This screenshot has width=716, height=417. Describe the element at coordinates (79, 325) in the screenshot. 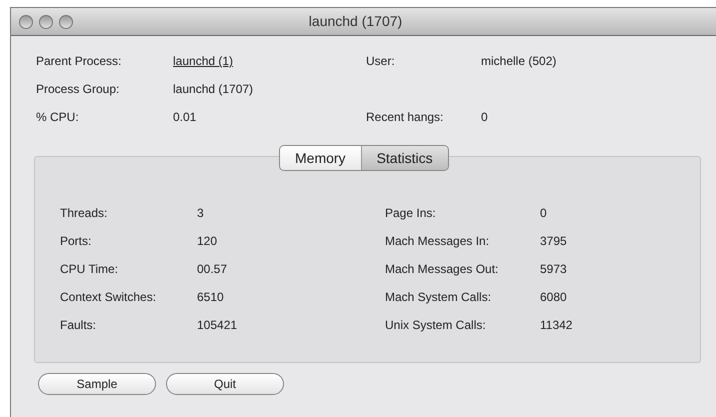

I see `field-label: Faults:` at that location.